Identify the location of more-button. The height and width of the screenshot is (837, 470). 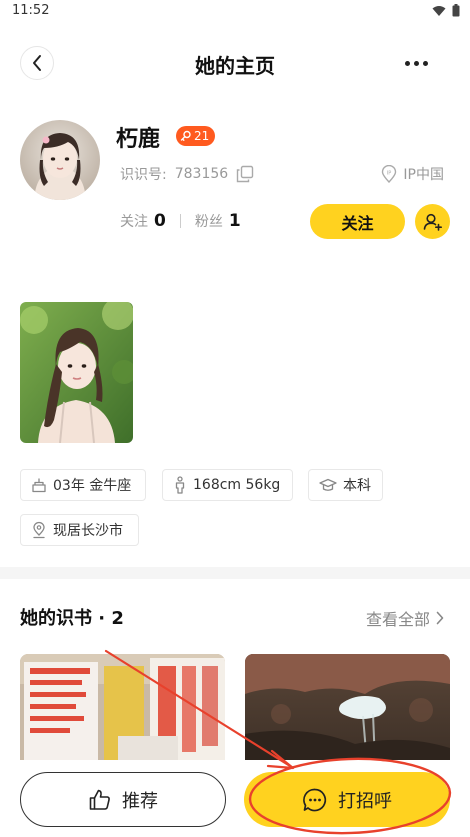
(416, 63).